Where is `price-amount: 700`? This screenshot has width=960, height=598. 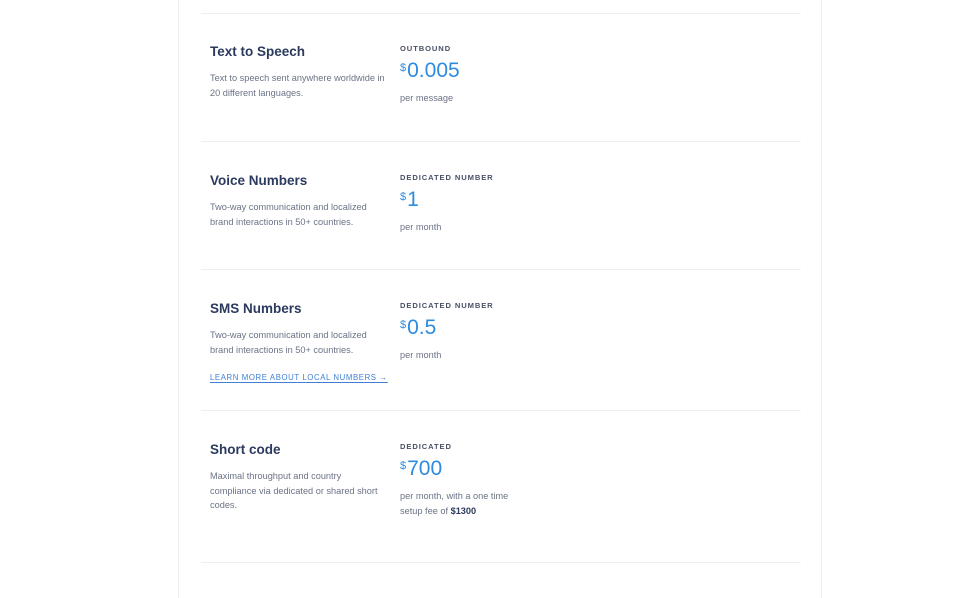 price-amount: 700 is located at coordinates (425, 468).